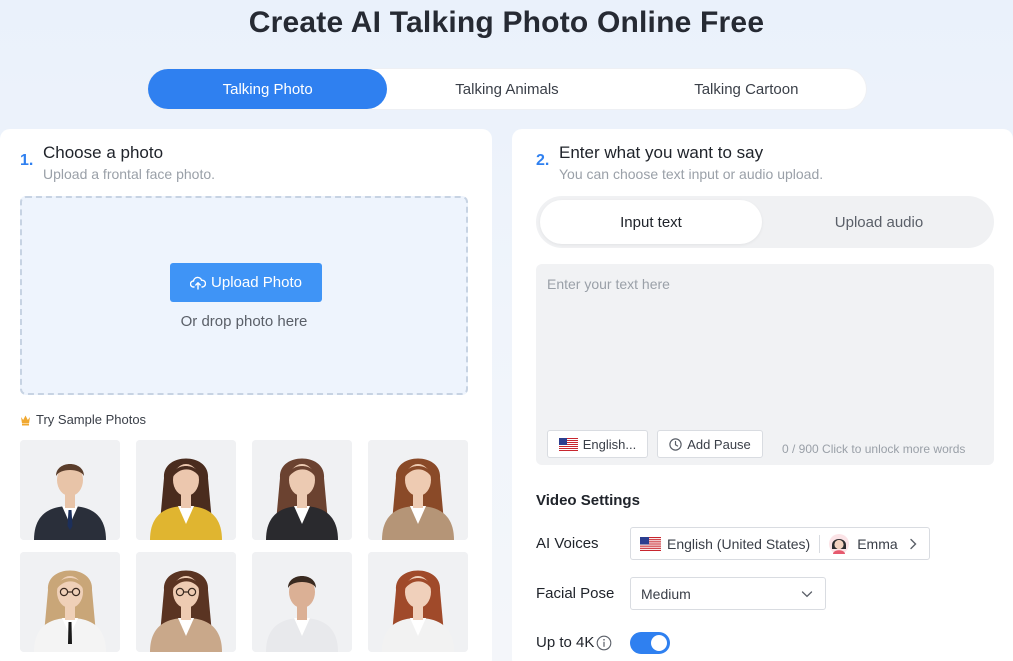  I want to click on drop-photo-hint: Or drop photo here, so click(244, 321).